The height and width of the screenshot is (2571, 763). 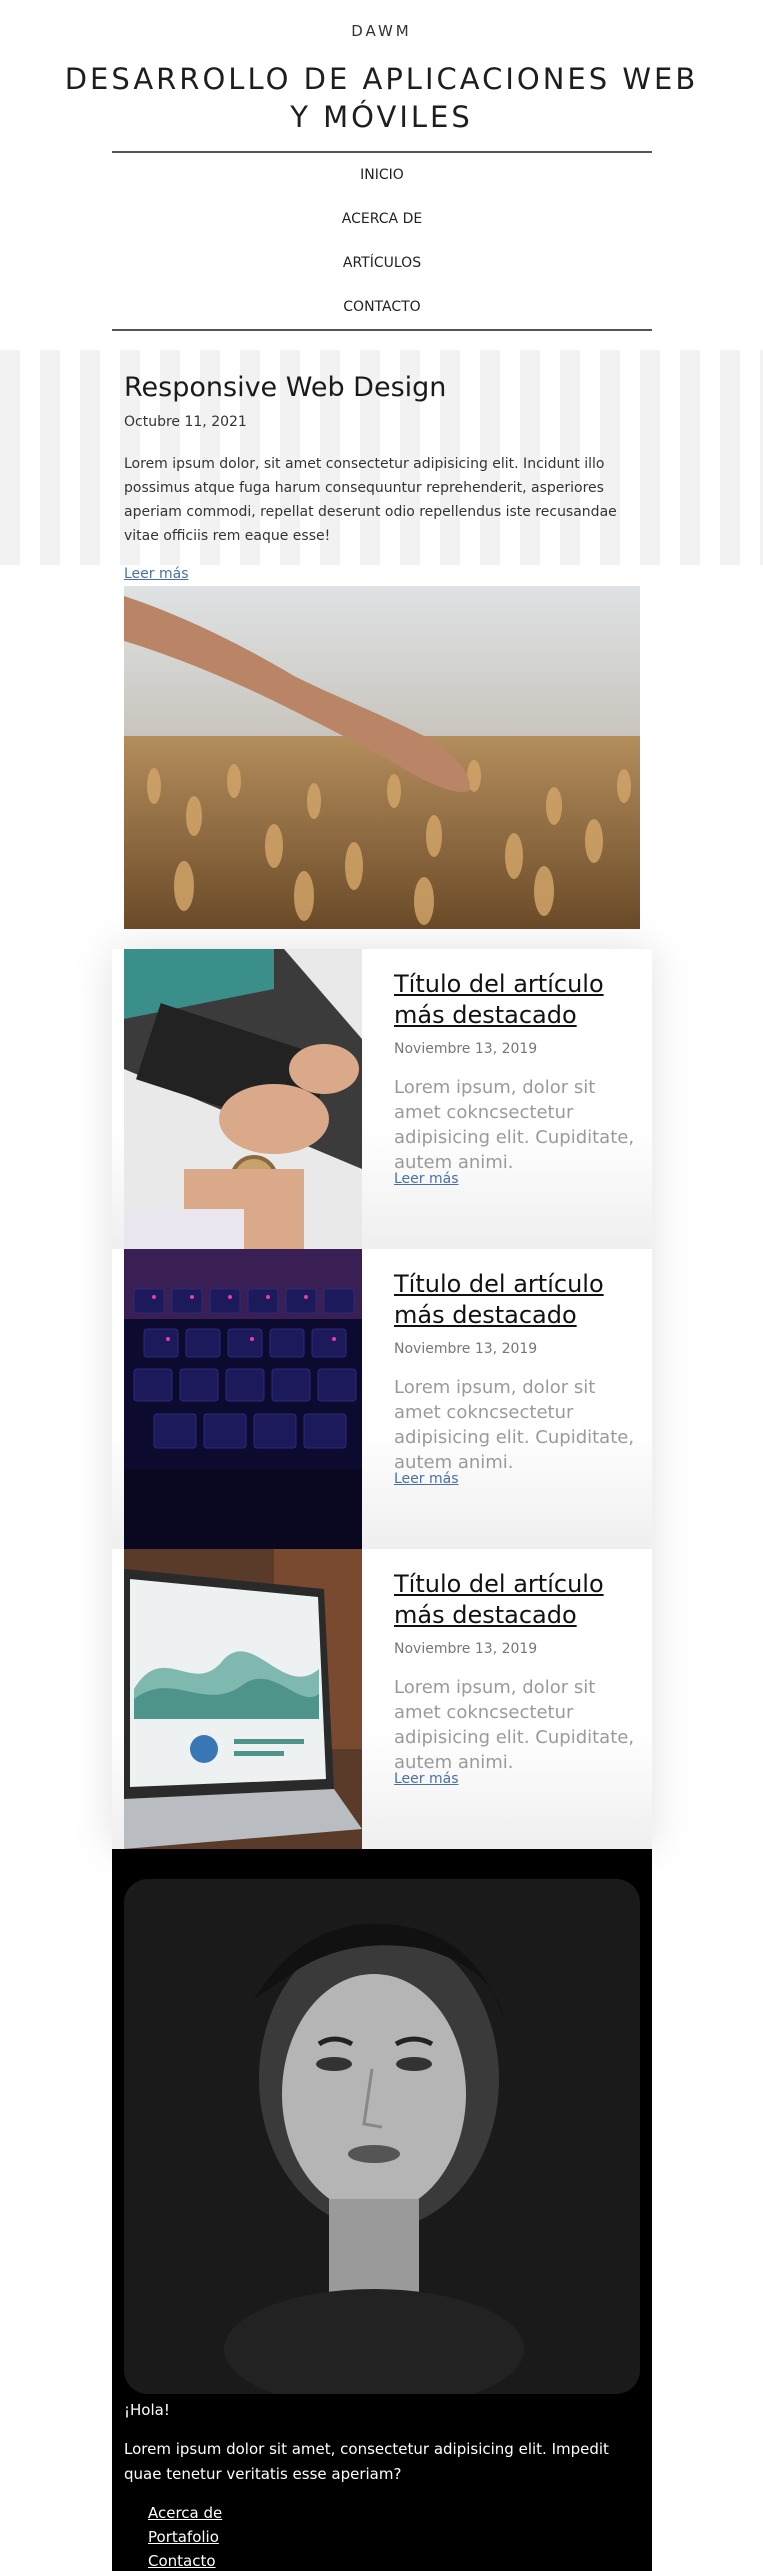 What do you see at coordinates (285, 387) in the screenshot?
I see `featured-post-title: Responsive Web Design` at bounding box center [285, 387].